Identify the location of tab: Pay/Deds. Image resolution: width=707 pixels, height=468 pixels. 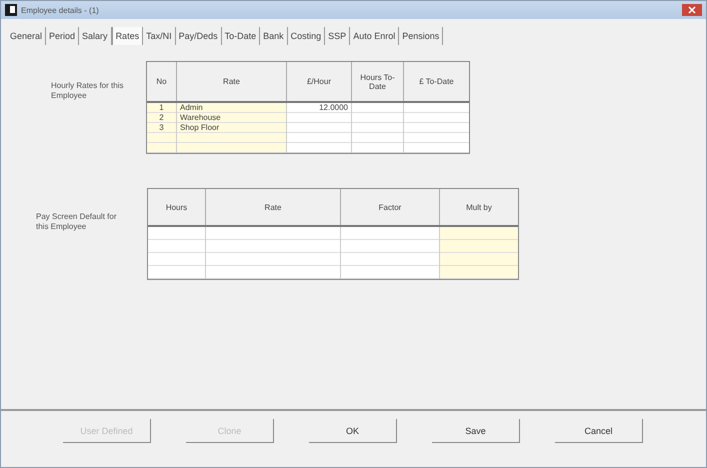
(199, 36).